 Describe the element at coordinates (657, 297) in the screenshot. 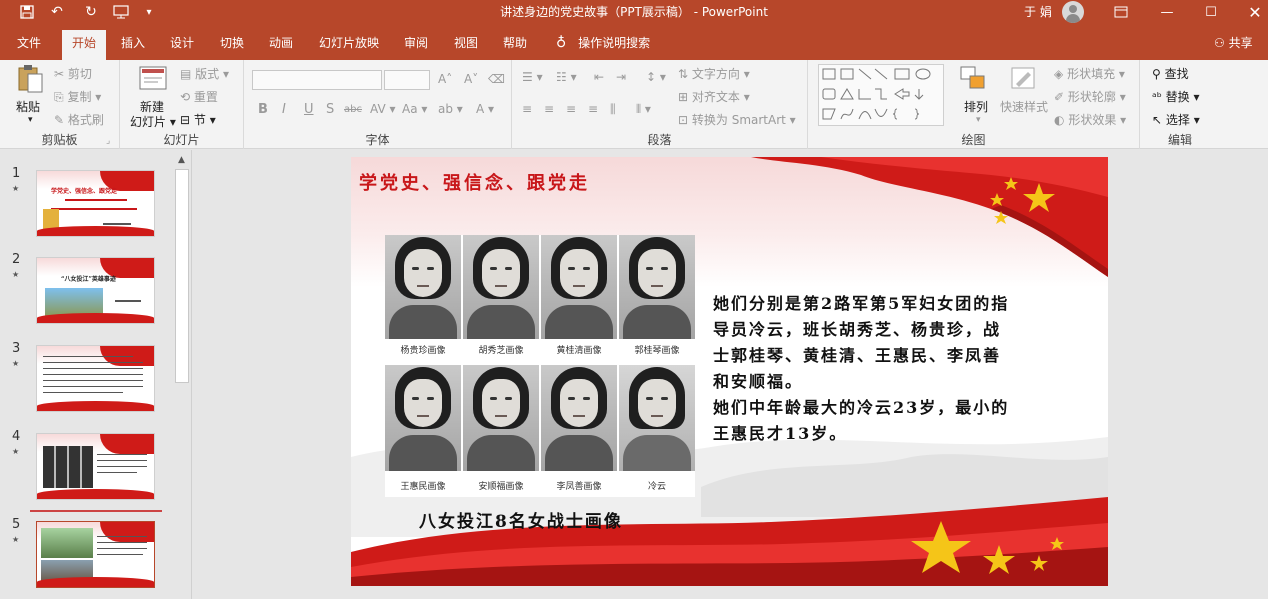

I see `portrait-card: 郭桂琴画像` at that location.